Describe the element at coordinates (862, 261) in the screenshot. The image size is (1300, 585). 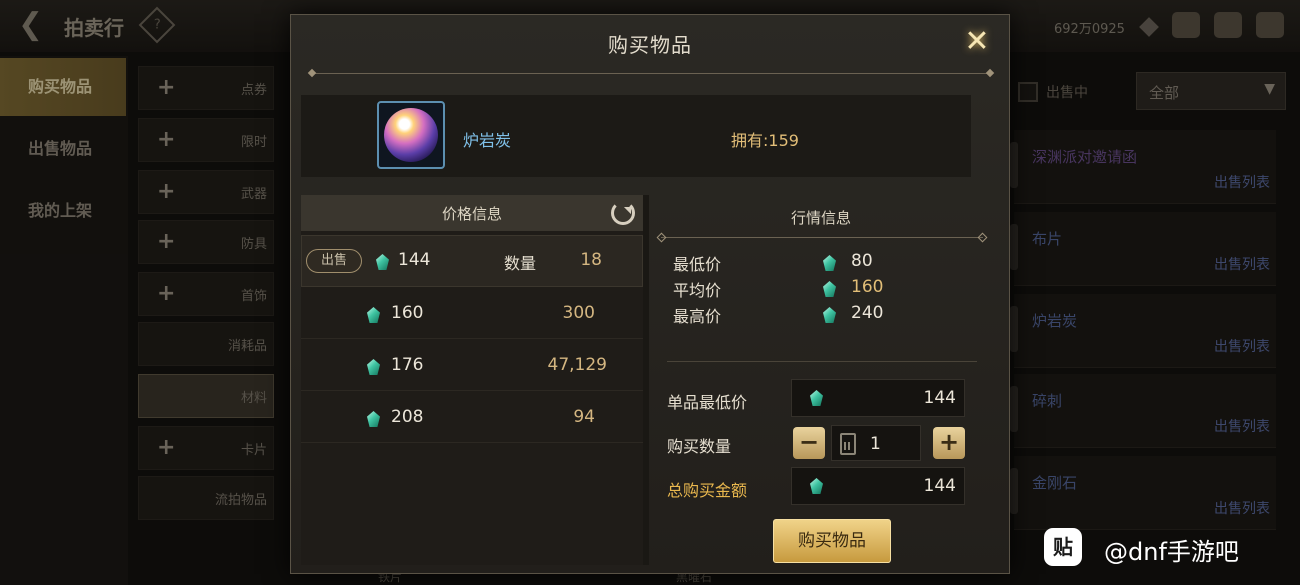
I see `stat-value-min: 80` at that location.